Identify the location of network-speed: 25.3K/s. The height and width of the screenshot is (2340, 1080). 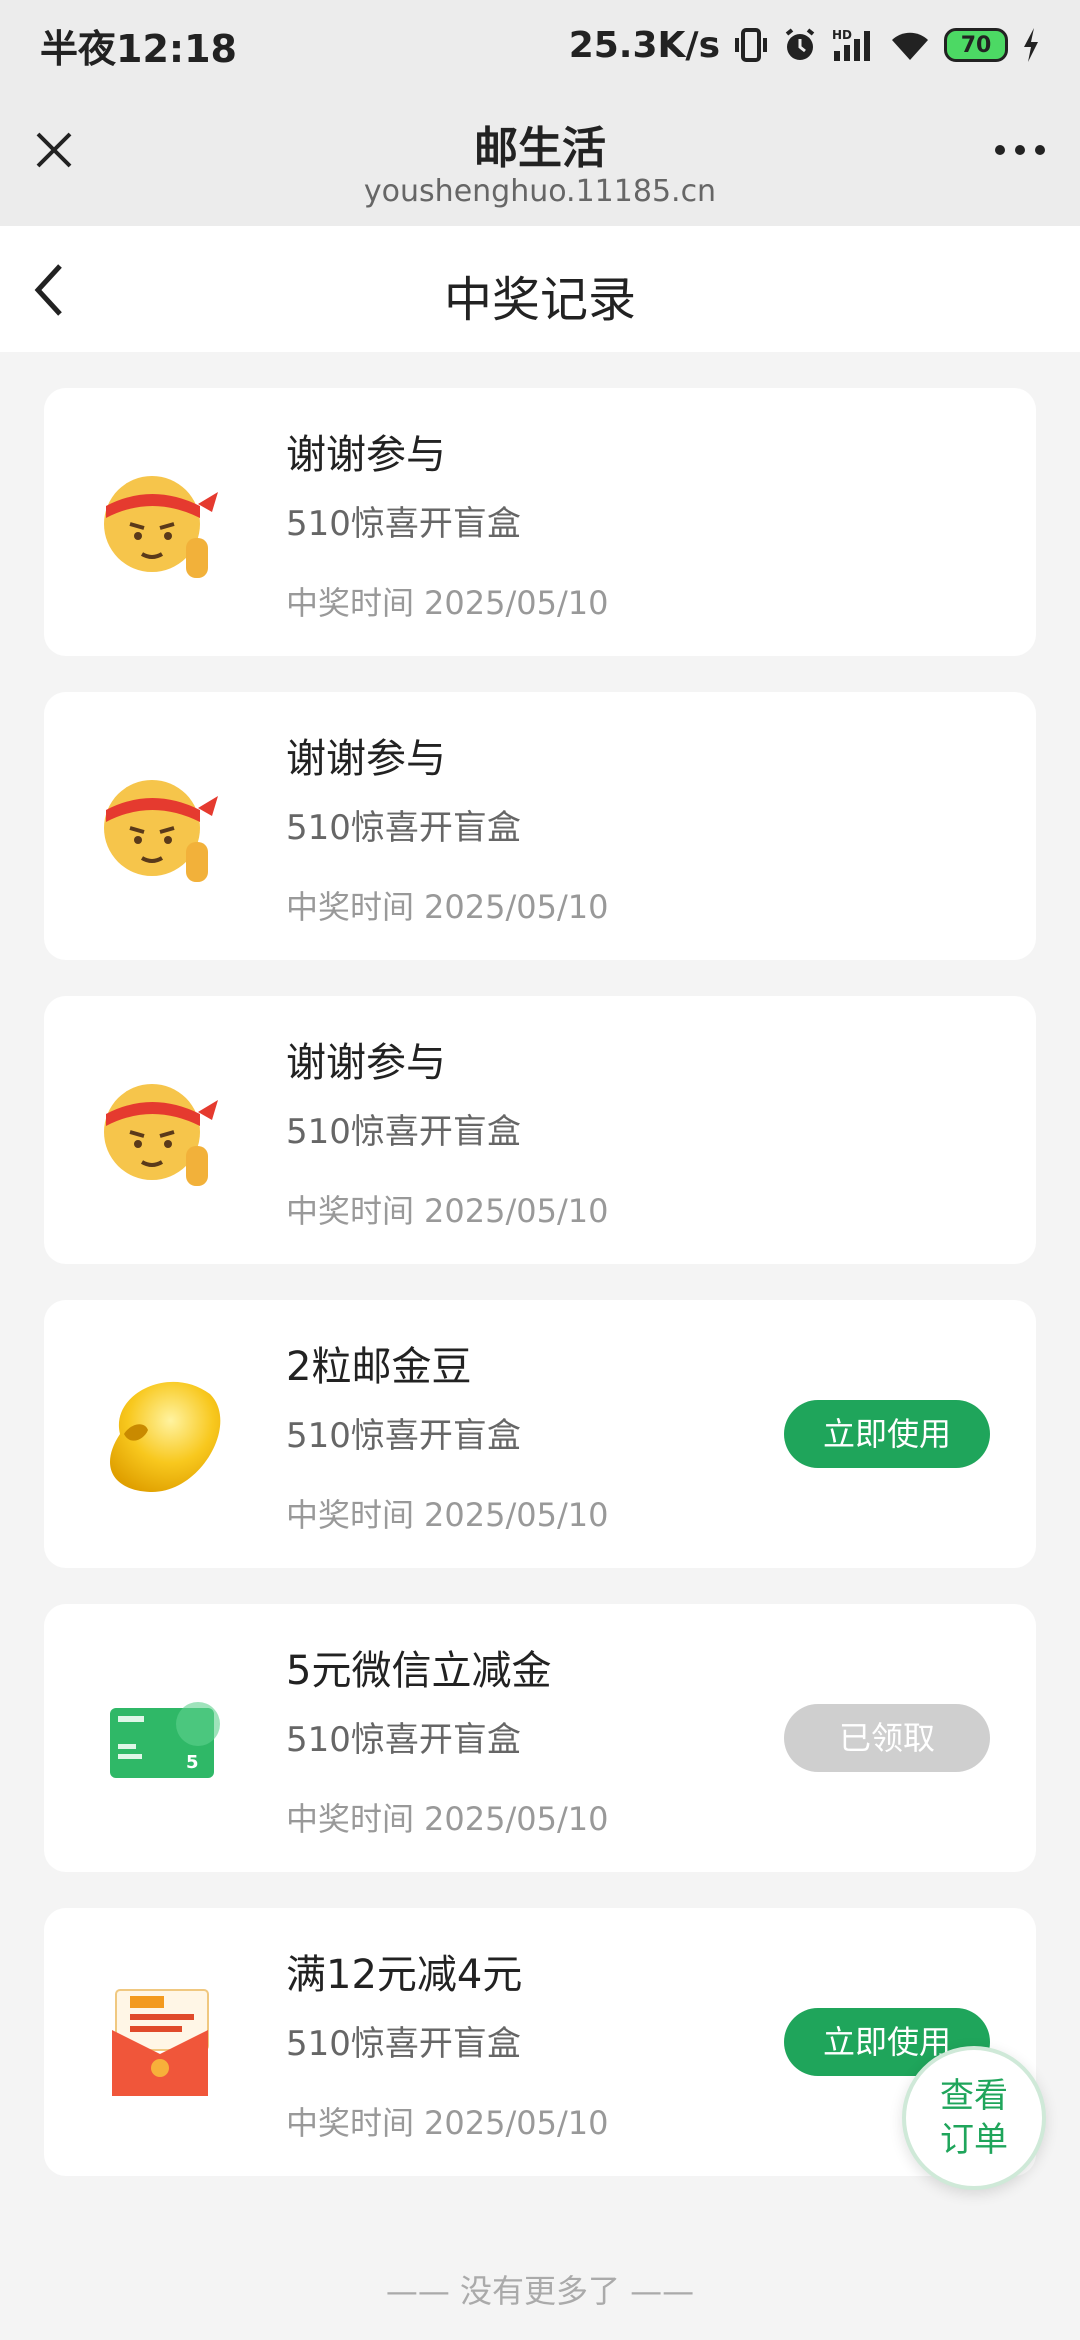
(644, 45).